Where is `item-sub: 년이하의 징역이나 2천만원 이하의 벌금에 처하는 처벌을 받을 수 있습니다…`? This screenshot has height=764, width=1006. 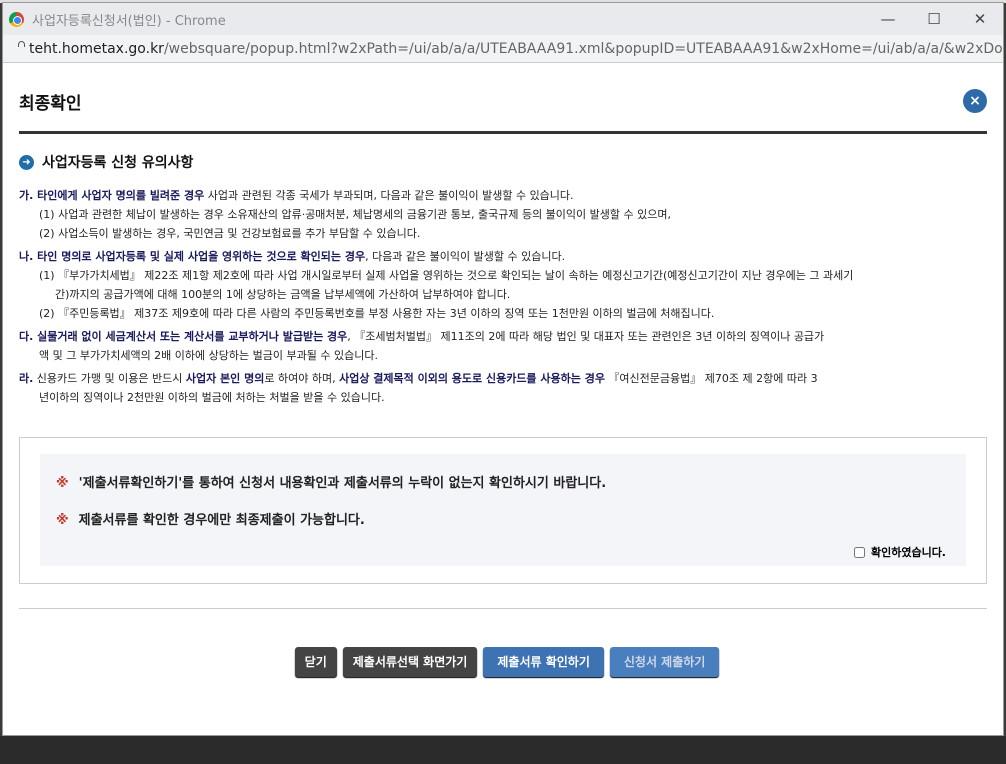
item-sub: 년이하의 징역이나 2천만원 이하의 벌금에 처하는 처벌을 받을 수 있습니다… is located at coordinates (212, 397).